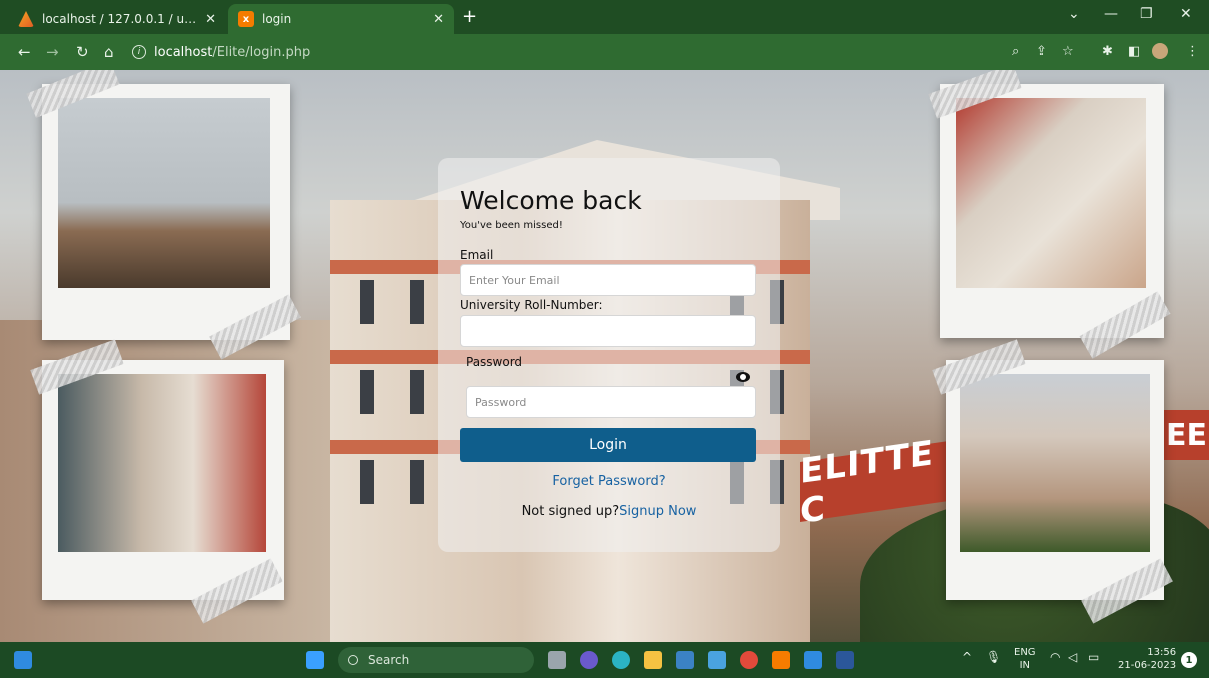  Describe the element at coordinates (315, 660) in the screenshot. I see `start-icon` at that location.